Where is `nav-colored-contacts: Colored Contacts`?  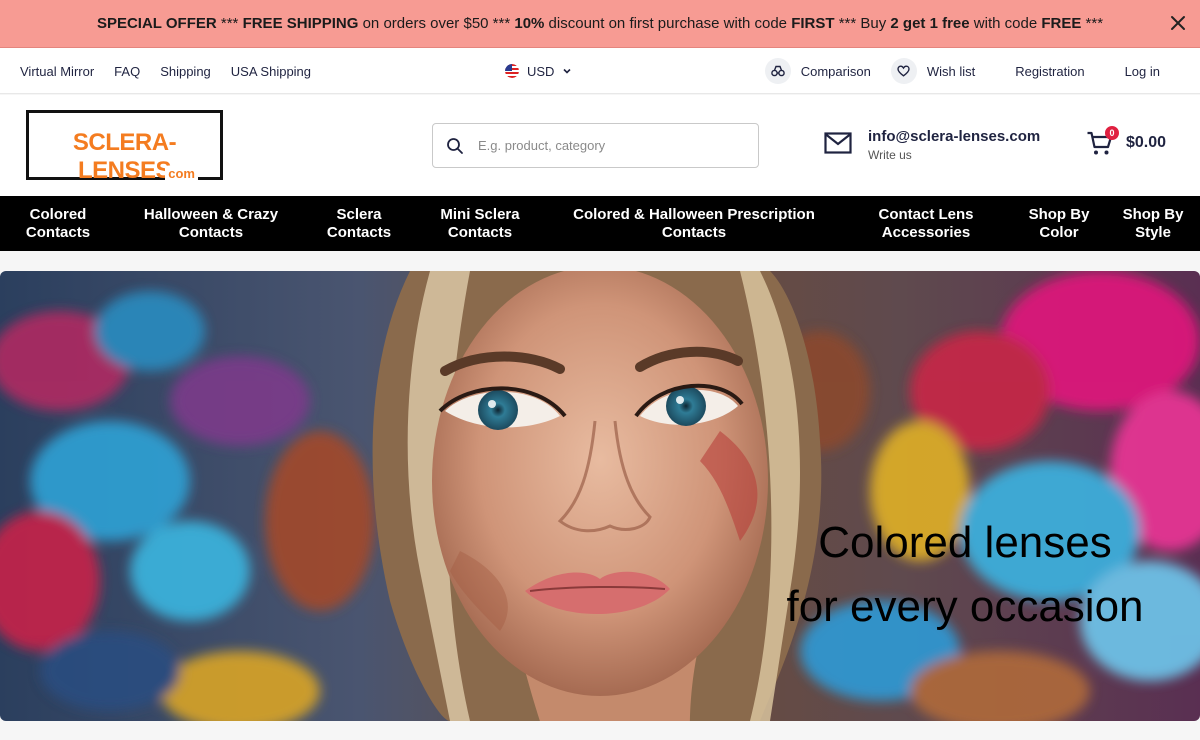
nav-colored-contacts: Colored Contacts is located at coordinates (58, 223).